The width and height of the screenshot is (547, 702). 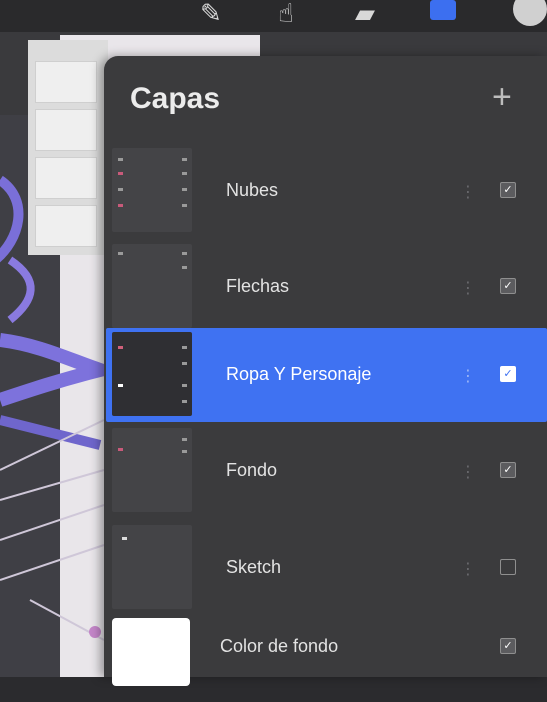 What do you see at coordinates (299, 374) in the screenshot?
I see `layer-name: Ropa Y Personaje` at bounding box center [299, 374].